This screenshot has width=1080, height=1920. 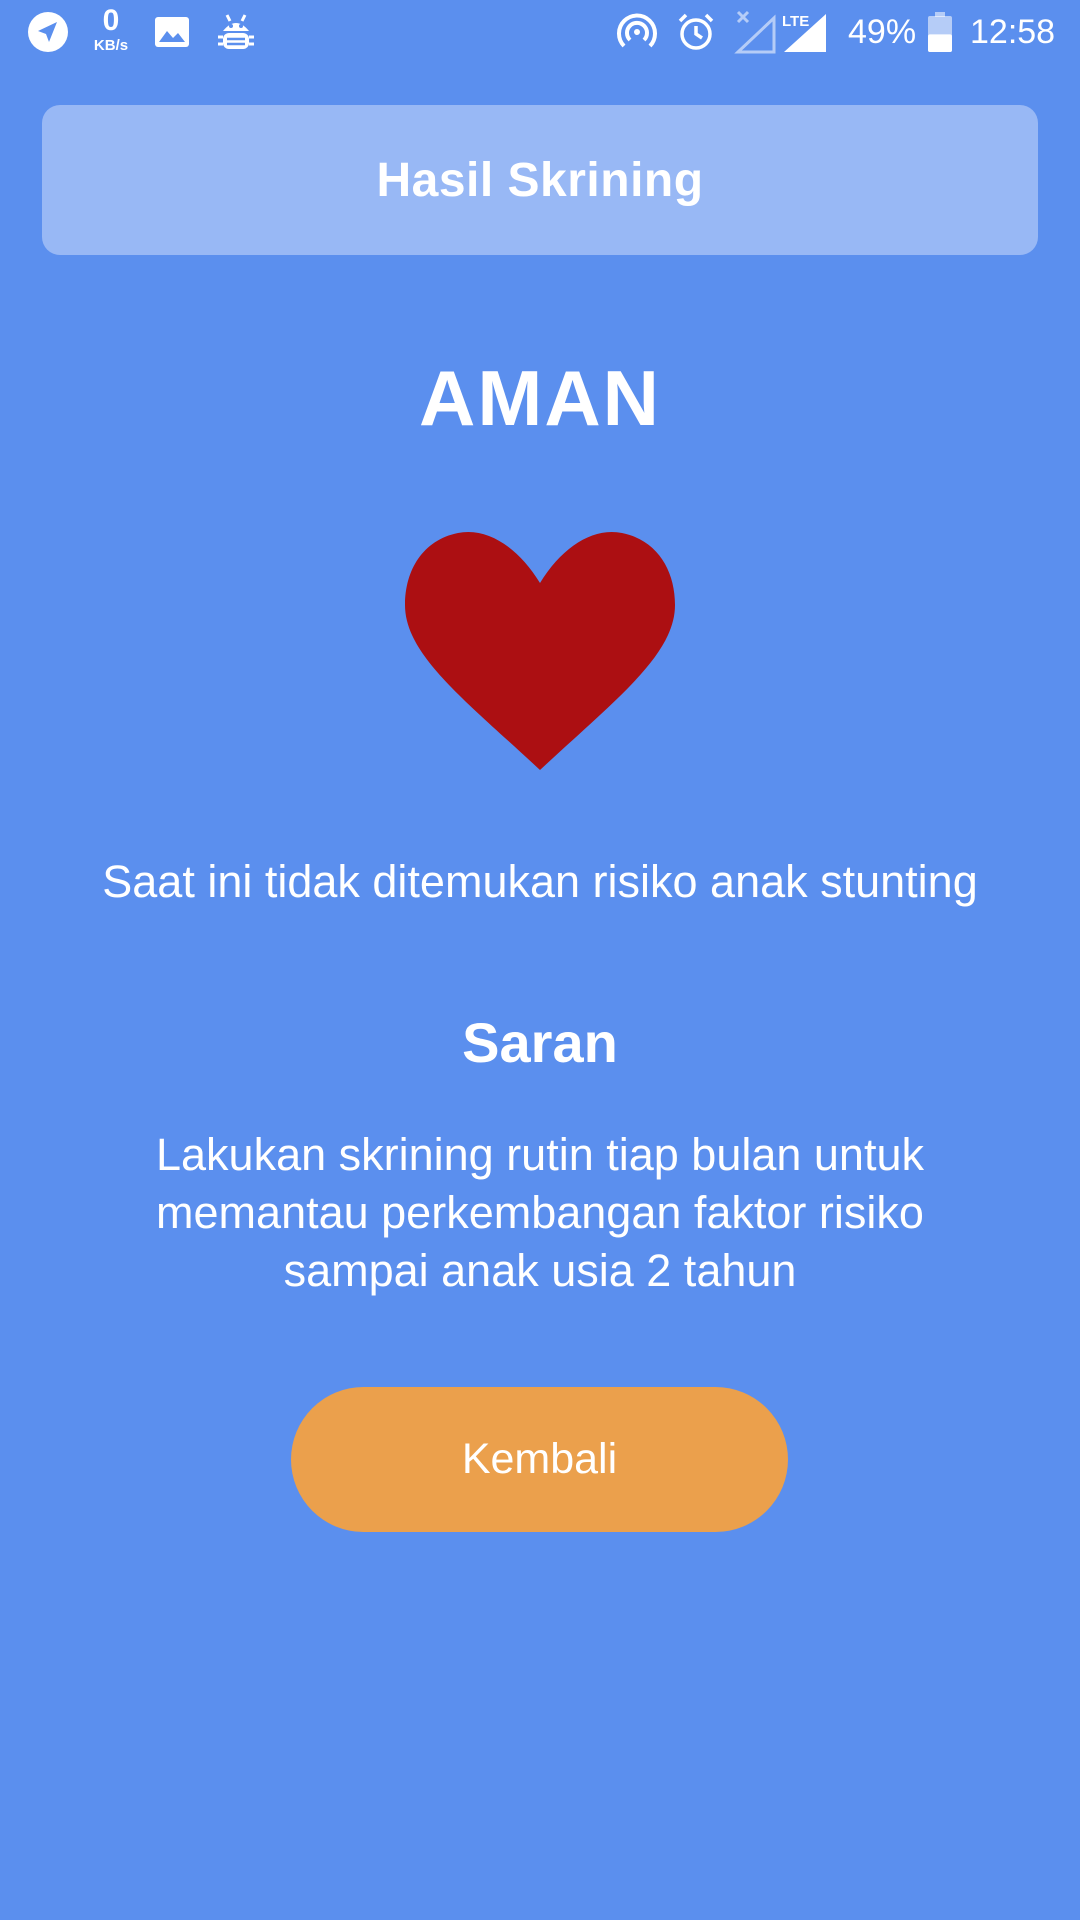 What do you see at coordinates (1013, 32) in the screenshot?
I see `clock-time: 12:58` at bounding box center [1013, 32].